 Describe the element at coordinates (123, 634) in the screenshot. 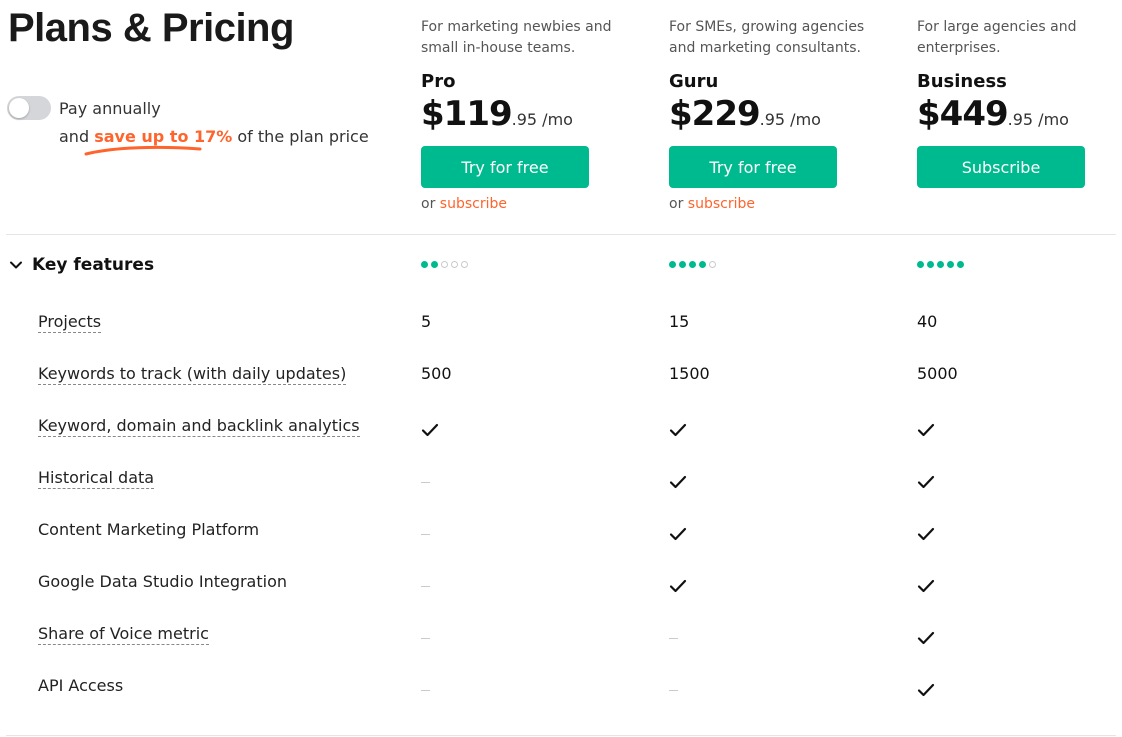

I see `feature-label: Share of Voice metric` at that location.